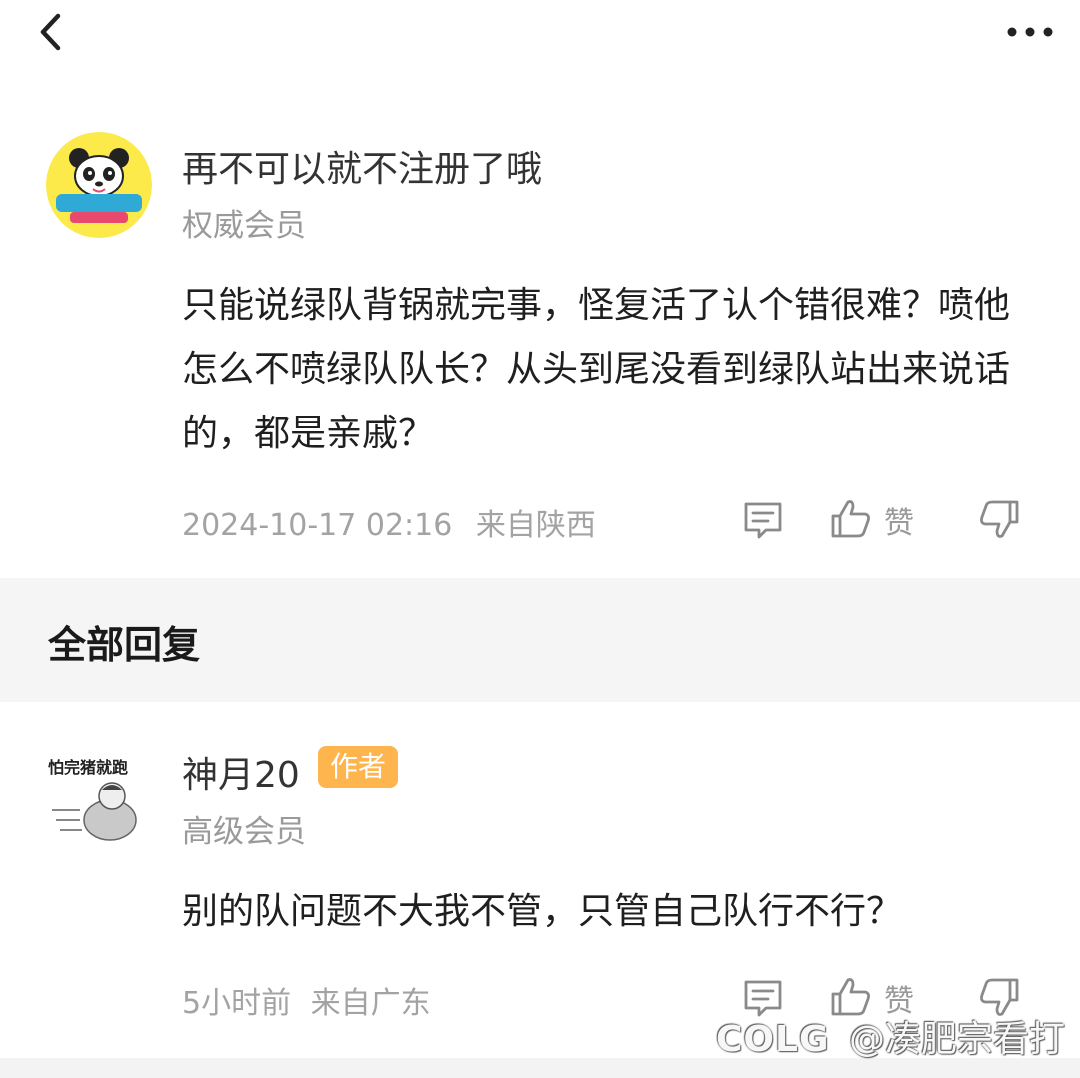  I want to click on author-badge: 作者, so click(358, 767).